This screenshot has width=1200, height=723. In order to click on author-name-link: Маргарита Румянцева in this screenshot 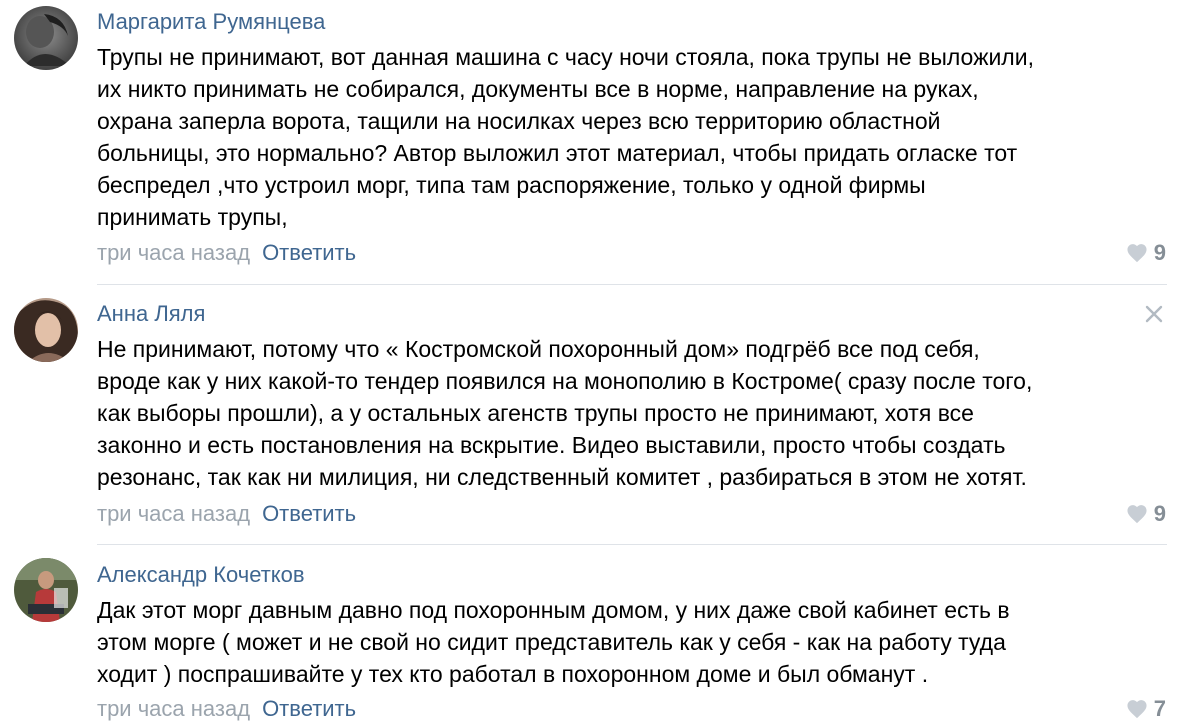, I will do `click(211, 22)`.